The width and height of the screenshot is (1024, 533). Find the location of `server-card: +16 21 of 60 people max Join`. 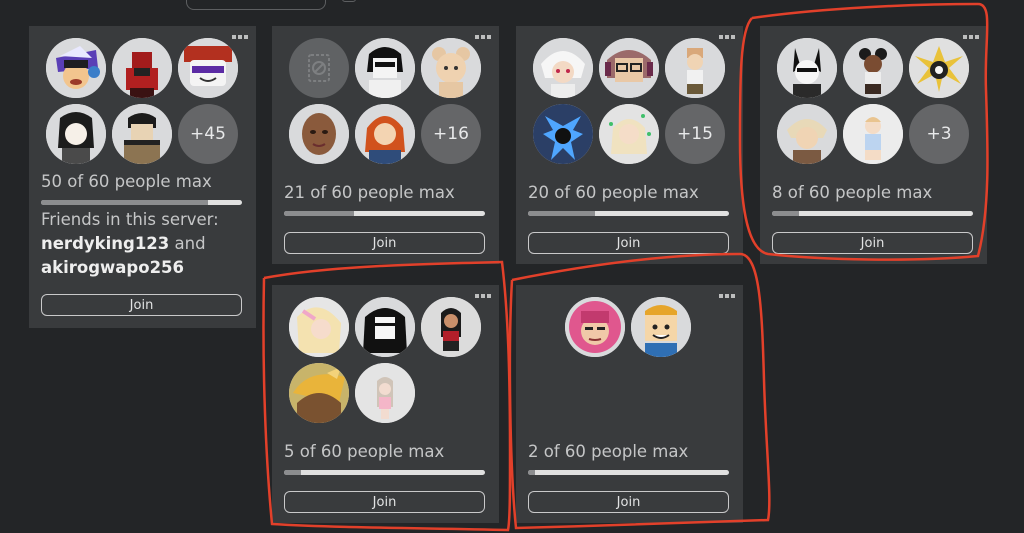

server-card: +16 21 of 60 people max Join is located at coordinates (385, 145).